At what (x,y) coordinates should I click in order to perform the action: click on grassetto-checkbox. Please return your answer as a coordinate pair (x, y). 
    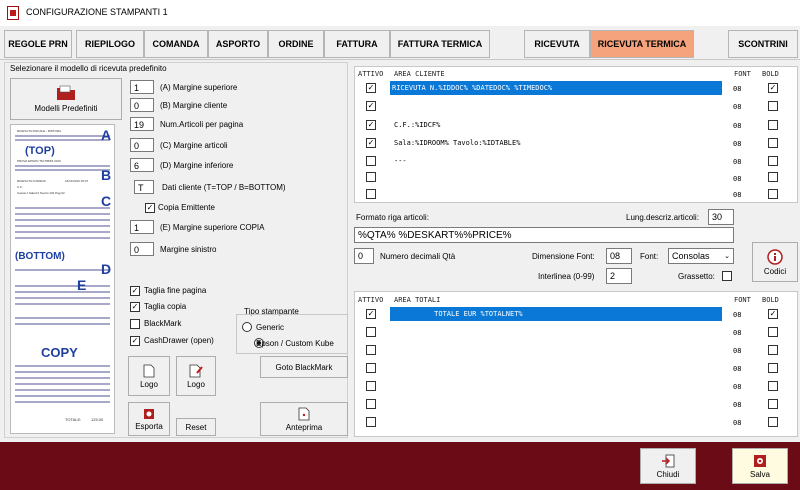
    Looking at the image, I should click on (727, 276).